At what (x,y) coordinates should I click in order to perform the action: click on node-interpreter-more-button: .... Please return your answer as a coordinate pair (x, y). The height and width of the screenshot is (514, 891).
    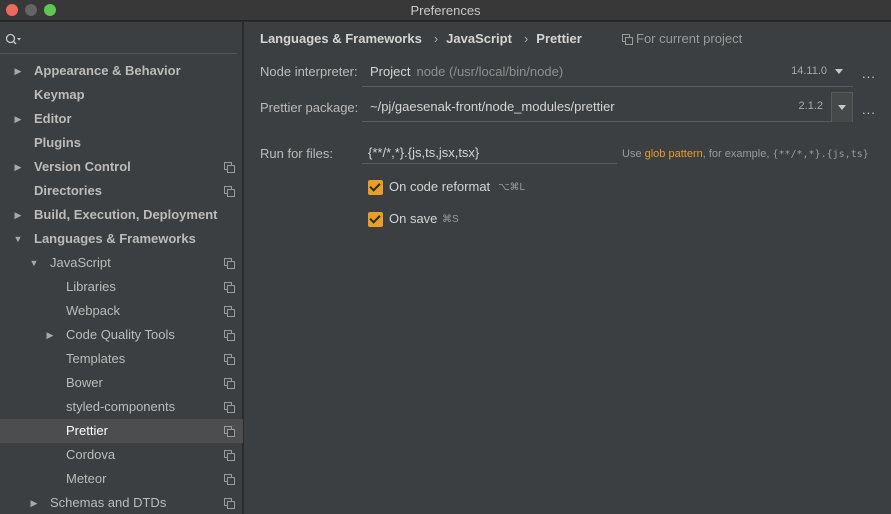
    Looking at the image, I should click on (869, 73).